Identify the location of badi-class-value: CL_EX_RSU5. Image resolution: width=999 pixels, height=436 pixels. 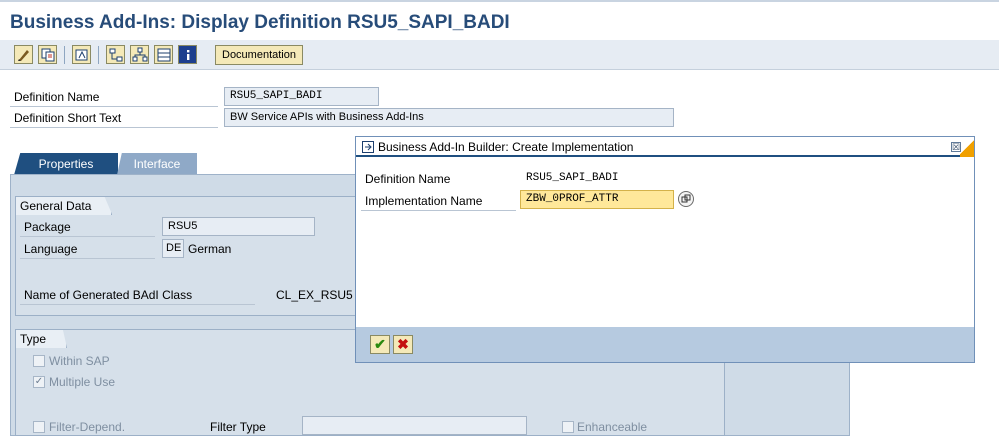
(314, 295).